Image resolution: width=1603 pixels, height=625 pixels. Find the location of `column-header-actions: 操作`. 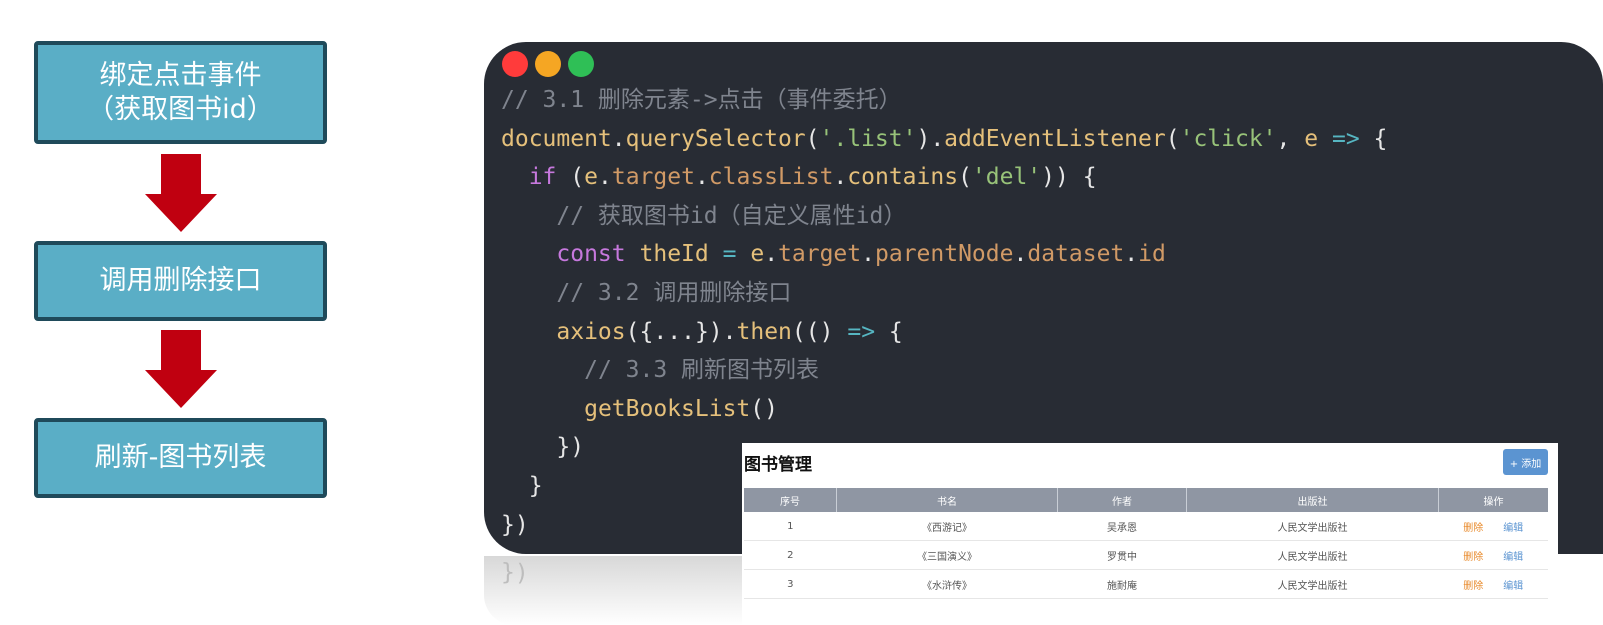

column-header-actions: 操作 is located at coordinates (1493, 500).